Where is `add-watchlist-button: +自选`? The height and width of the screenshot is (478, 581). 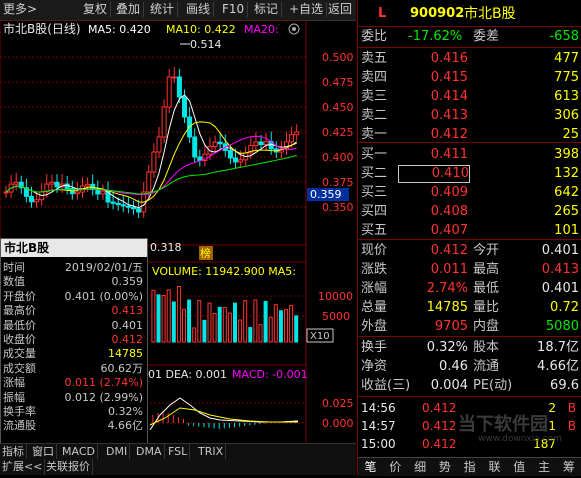 add-watchlist-button: +自选 is located at coordinates (307, 9).